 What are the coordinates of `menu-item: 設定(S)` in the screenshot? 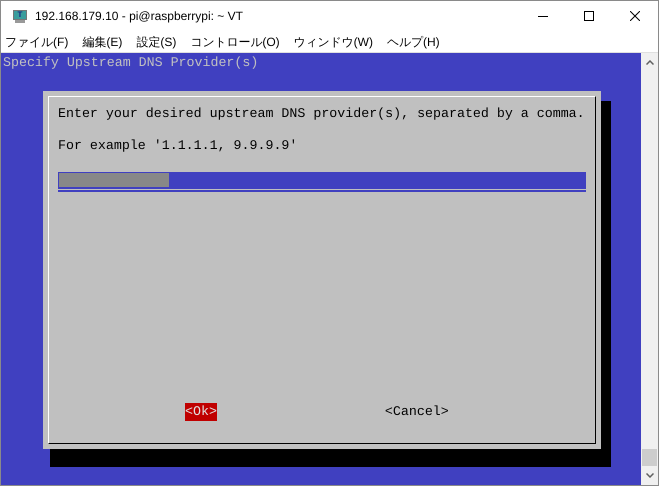 It's located at (156, 41).